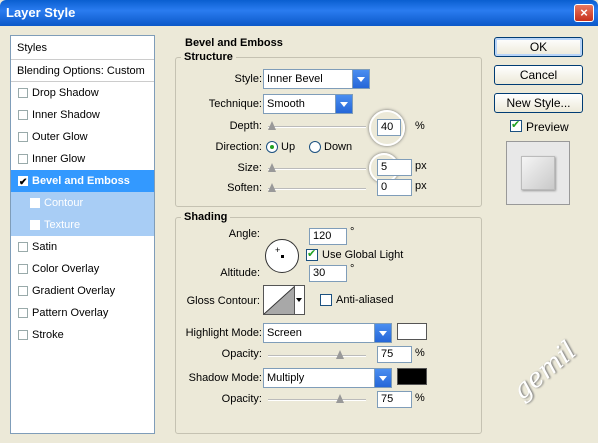 This screenshot has height=443, width=598. I want to click on anti-aliased-checkbox, so click(326, 300).